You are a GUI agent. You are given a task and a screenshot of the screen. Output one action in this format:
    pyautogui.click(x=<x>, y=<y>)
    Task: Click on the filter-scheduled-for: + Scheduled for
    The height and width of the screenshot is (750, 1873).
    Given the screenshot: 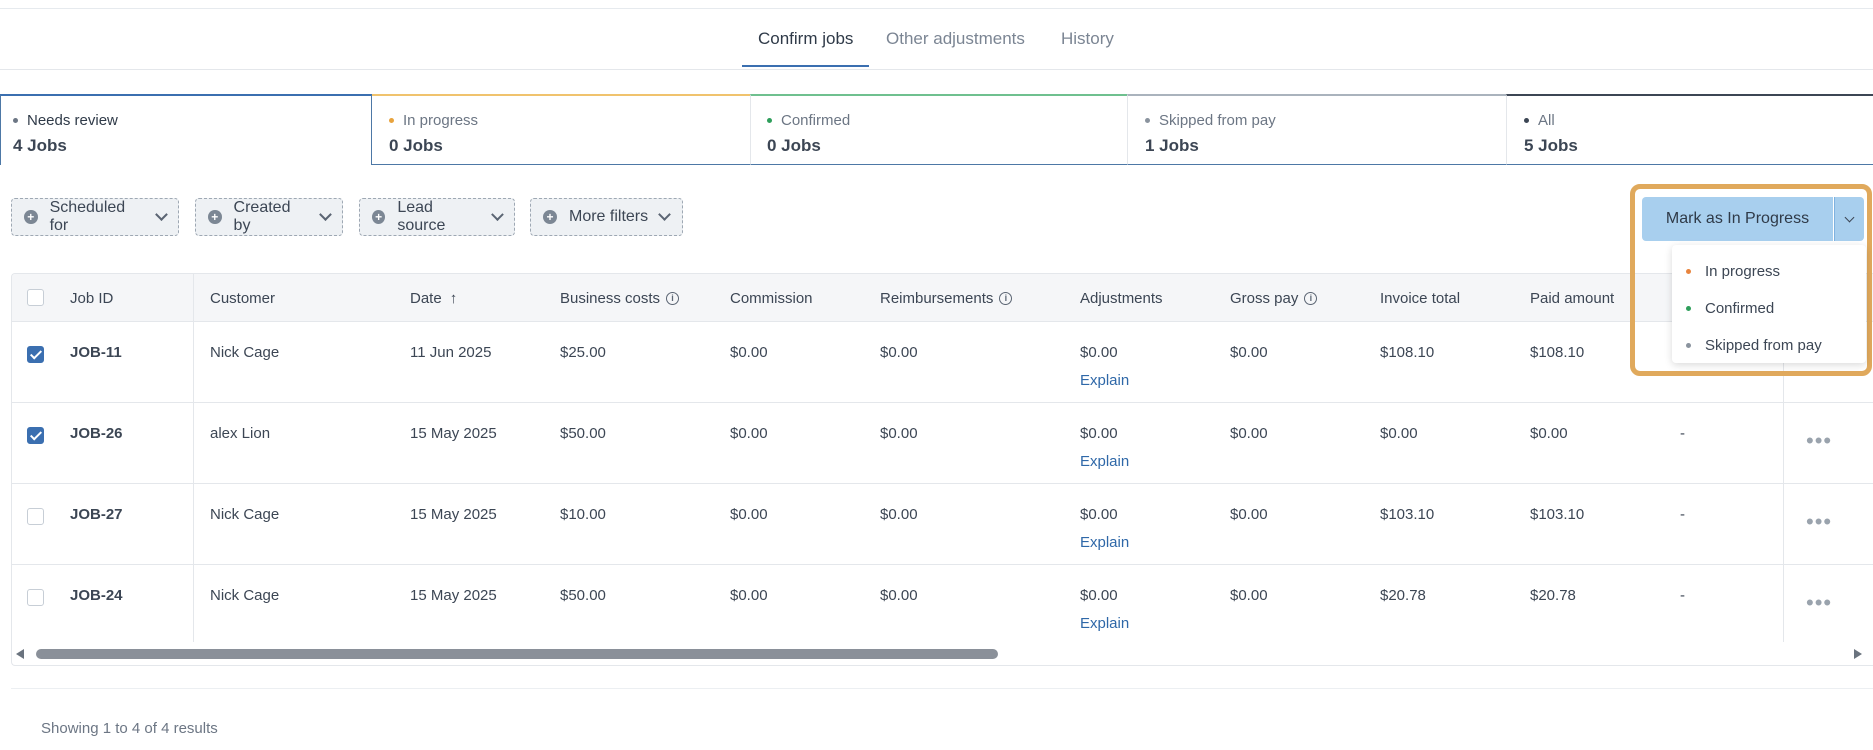 What is the action you would take?
    pyautogui.click(x=95, y=217)
    